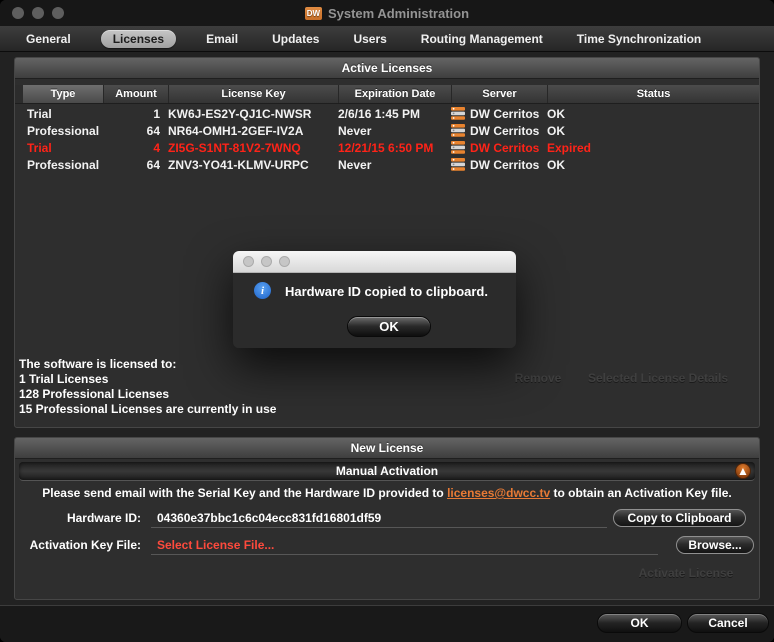 The width and height of the screenshot is (774, 642). I want to click on manual-activation-label: Manual Activation, so click(387, 471).